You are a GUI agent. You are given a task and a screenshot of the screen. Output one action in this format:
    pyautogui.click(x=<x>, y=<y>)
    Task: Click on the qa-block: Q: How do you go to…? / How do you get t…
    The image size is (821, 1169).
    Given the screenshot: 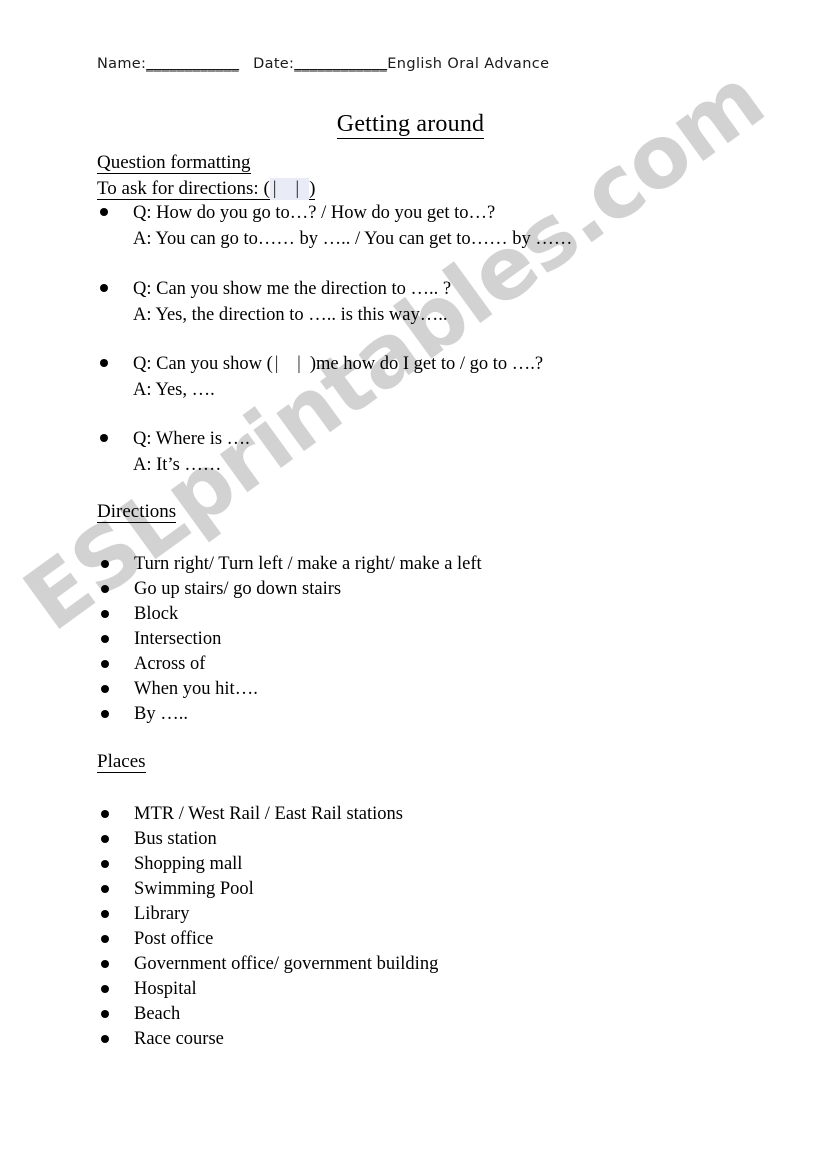 What is the action you would take?
    pyautogui.click(x=437, y=226)
    